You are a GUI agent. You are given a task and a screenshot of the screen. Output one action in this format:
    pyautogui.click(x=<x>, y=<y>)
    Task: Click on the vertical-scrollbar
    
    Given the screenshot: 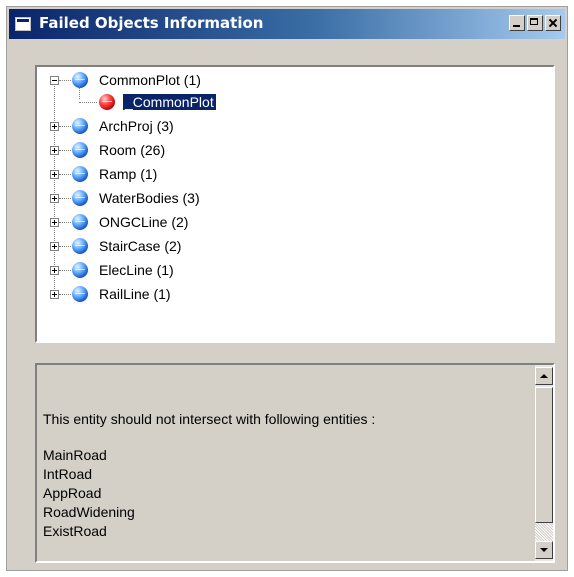 What is the action you would take?
    pyautogui.click(x=544, y=463)
    